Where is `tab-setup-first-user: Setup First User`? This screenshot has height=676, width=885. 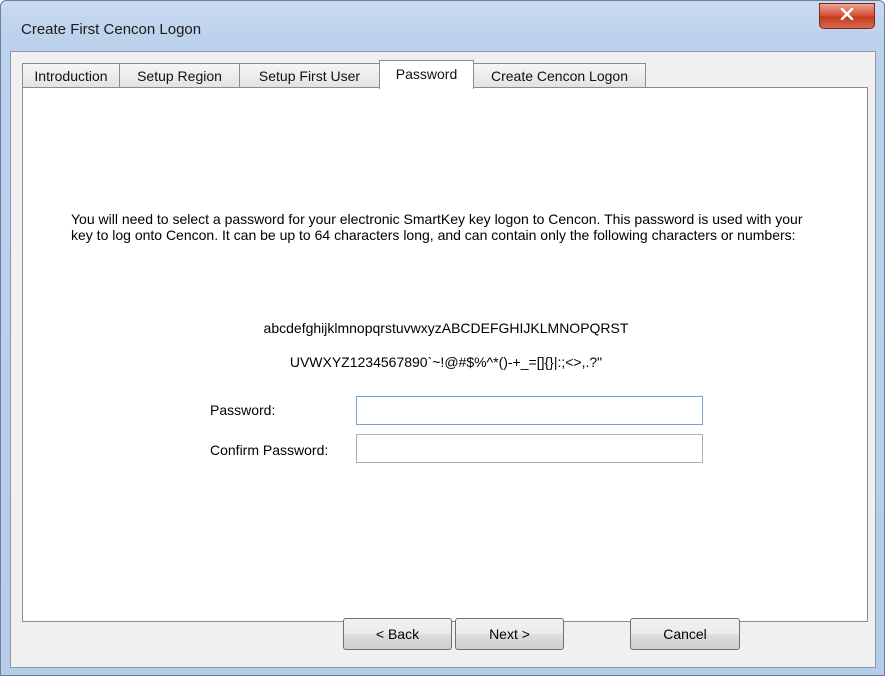
tab-setup-first-user: Setup First User is located at coordinates (309, 75).